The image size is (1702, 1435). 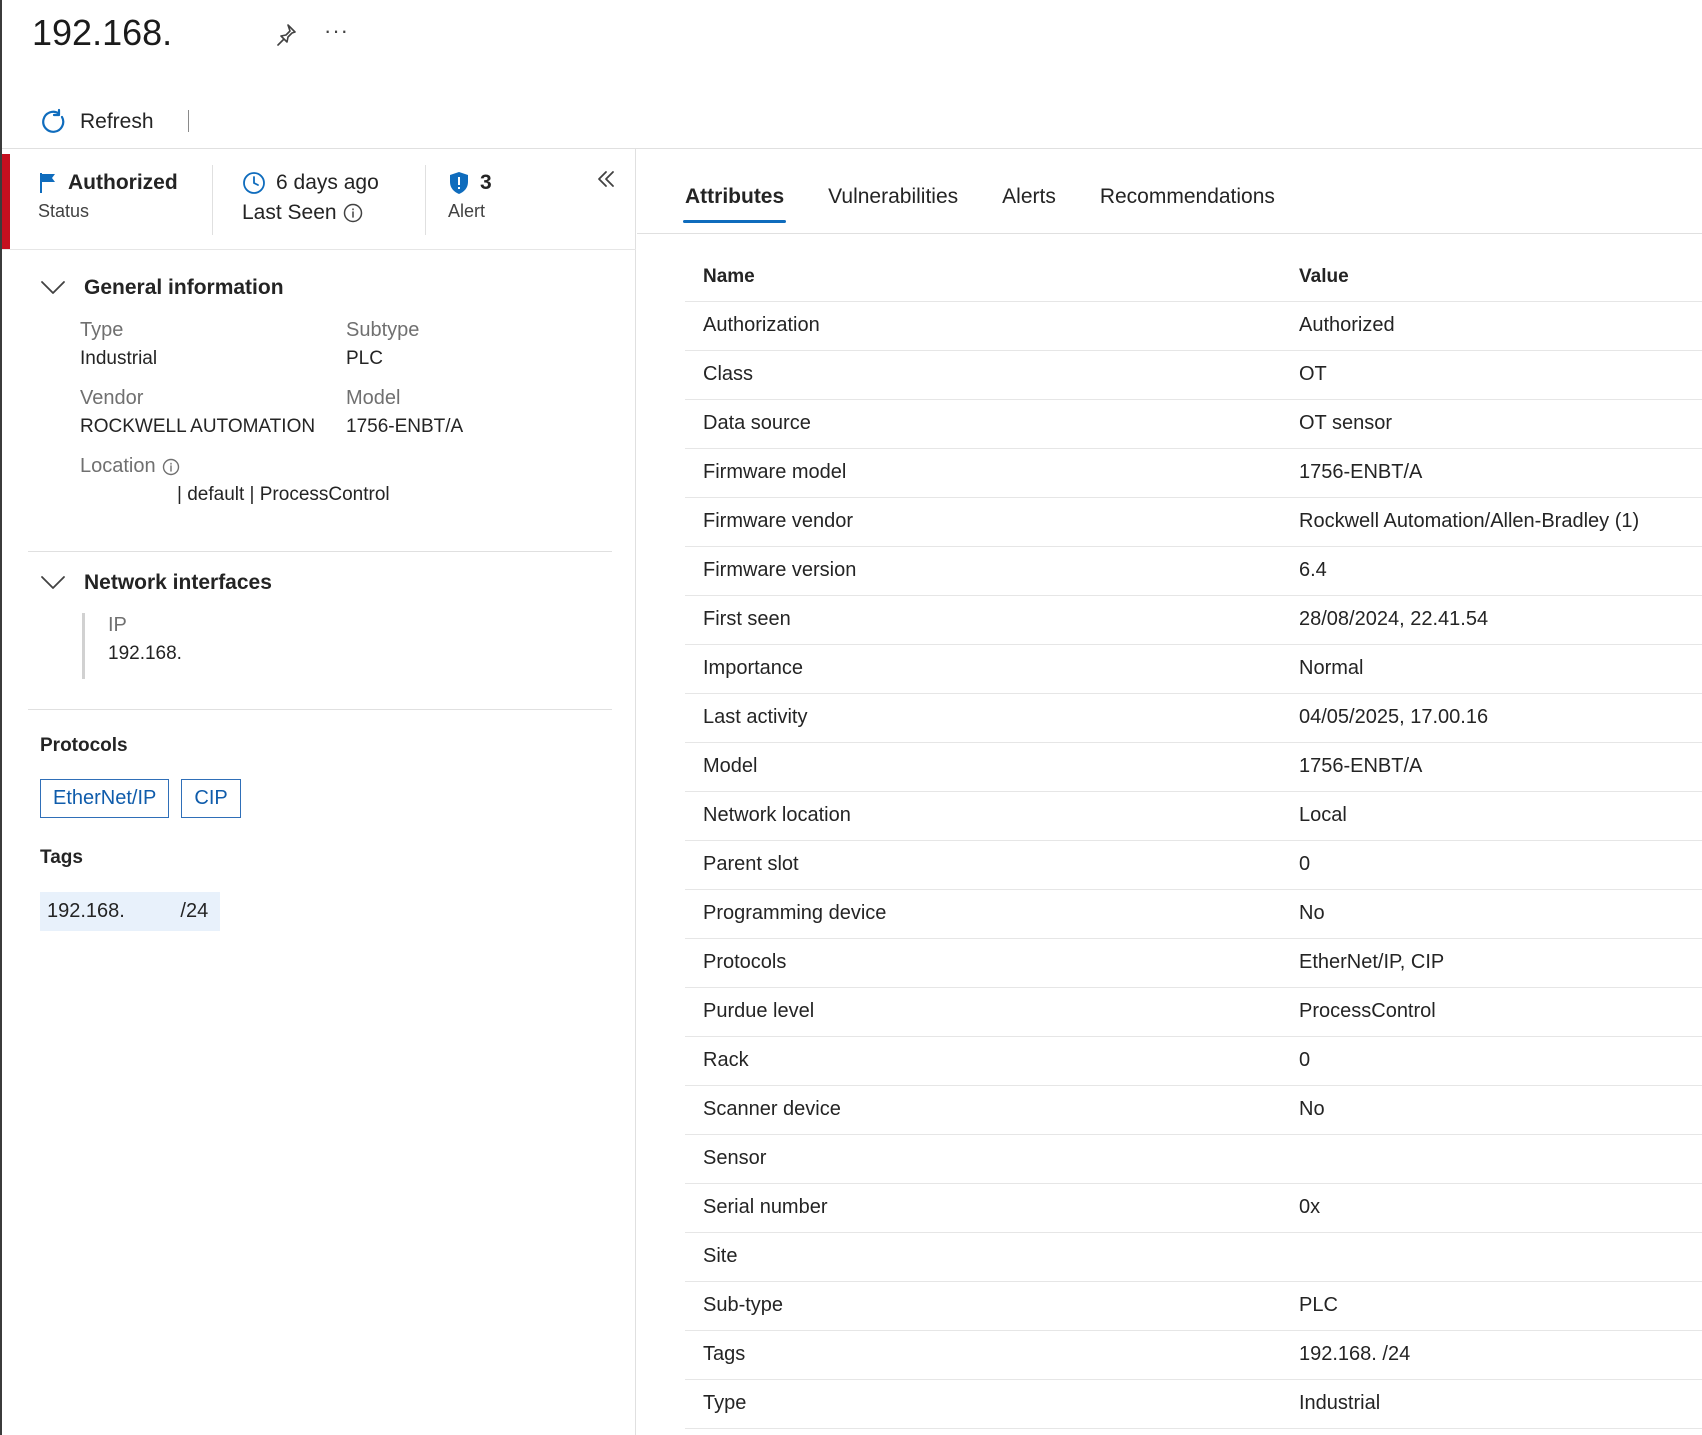 I want to click on table-row: Rack 0, so click(x=1193, y=1061).